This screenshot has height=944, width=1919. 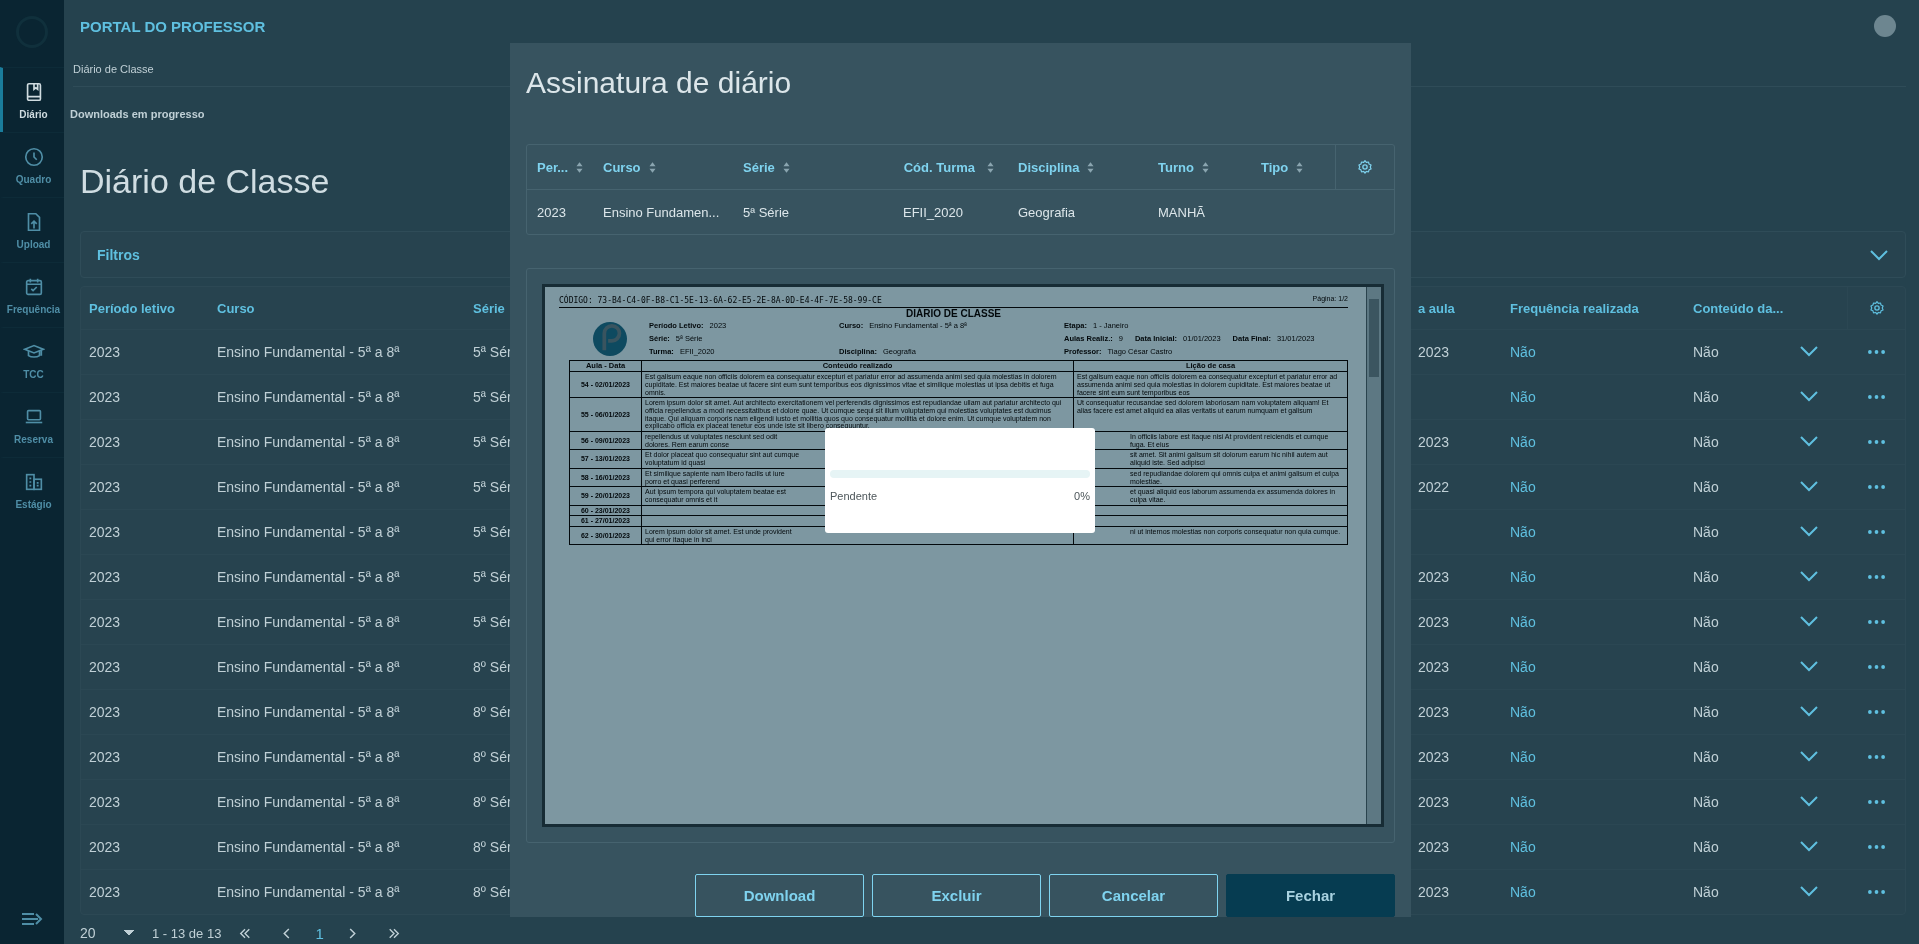 What do you see at coordinates (956, 895) in the screenshot?
I see `action-button: Excluir` at bounding box center [956, 895].